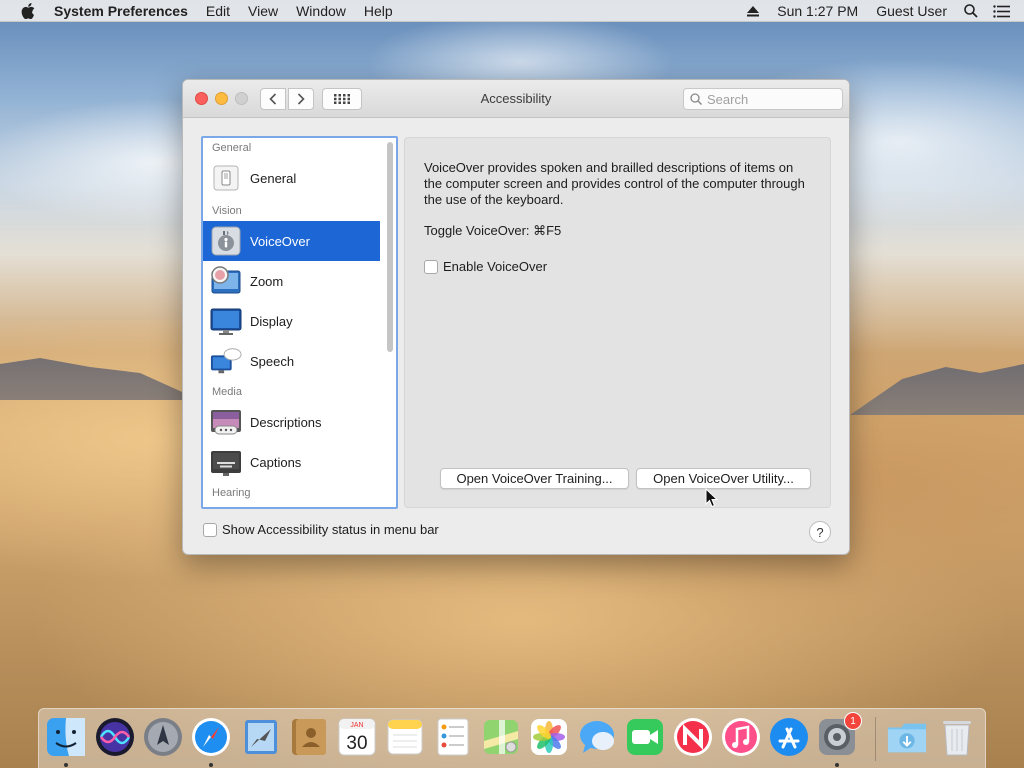  What do you see at coordinates (309, 737) in the screenshot?
I see `contacts-dock-icon` at bounding box center [309, 737].